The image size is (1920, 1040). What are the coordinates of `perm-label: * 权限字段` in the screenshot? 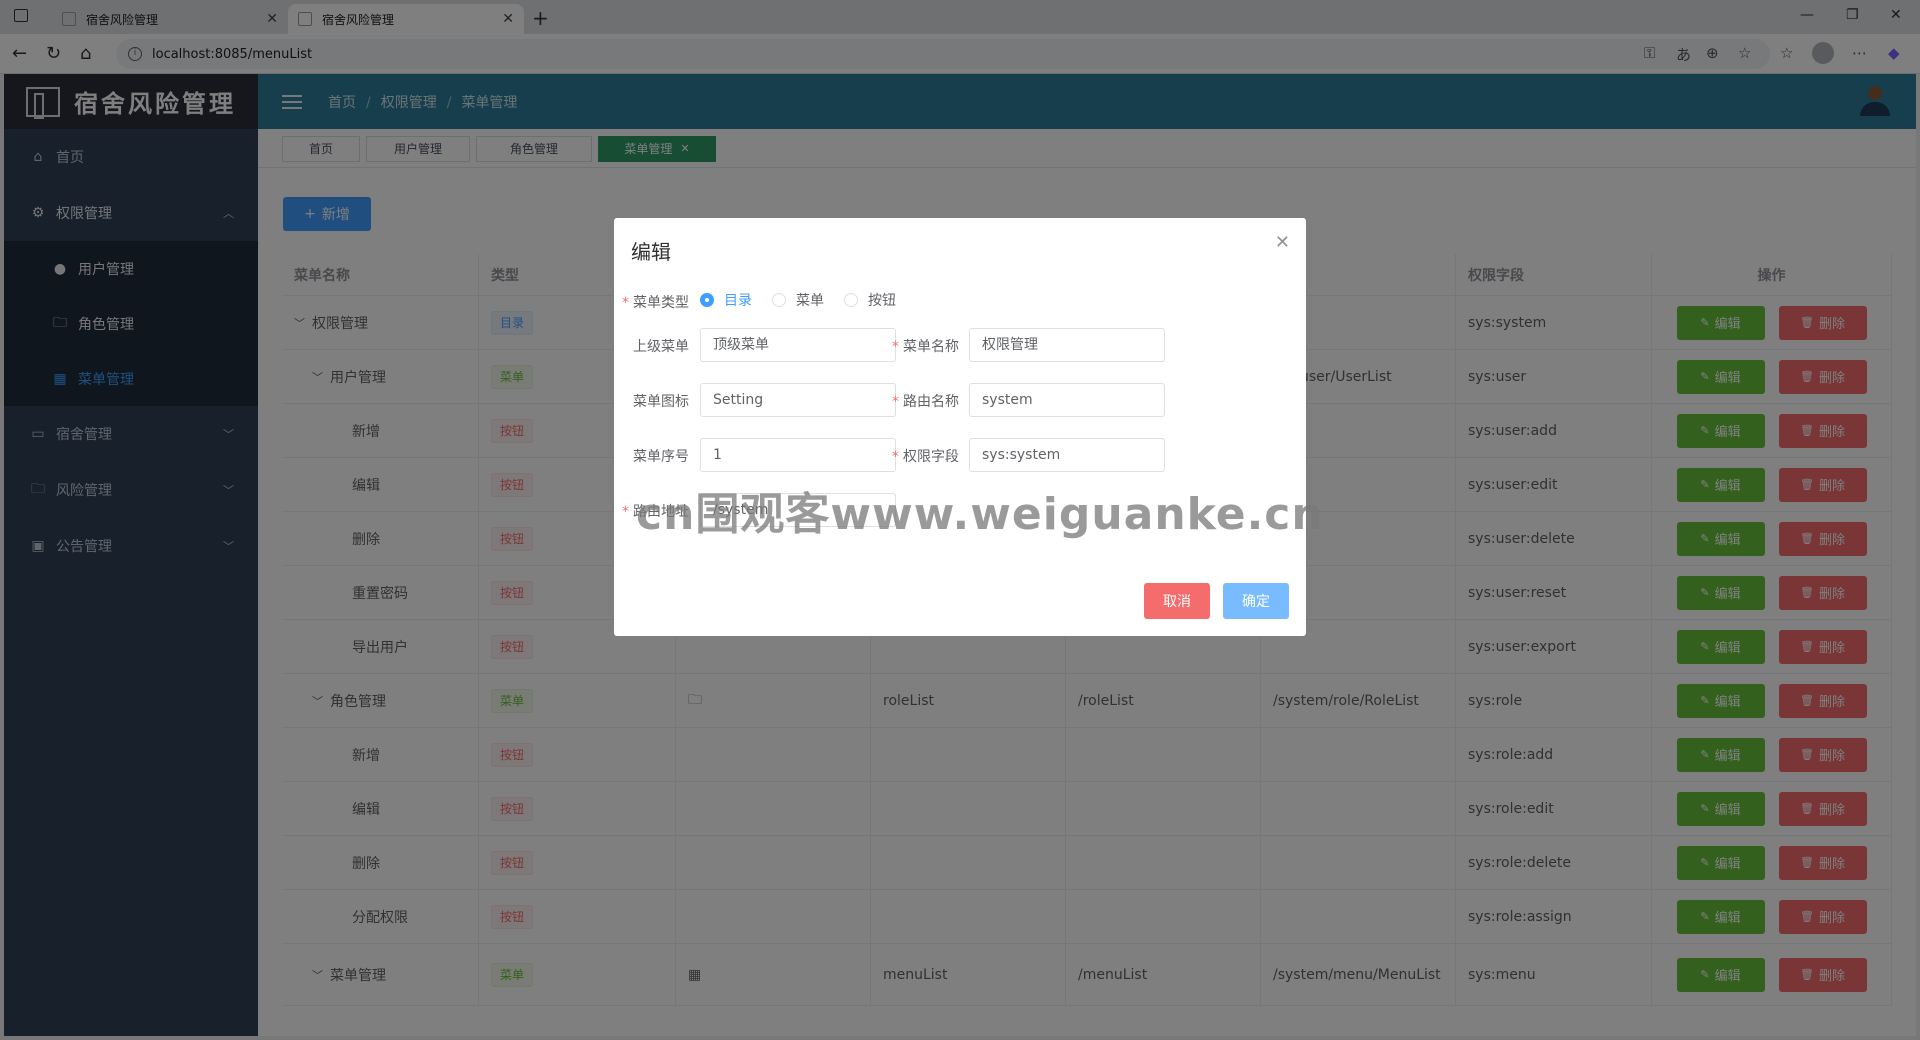 It's located at (925, 457).